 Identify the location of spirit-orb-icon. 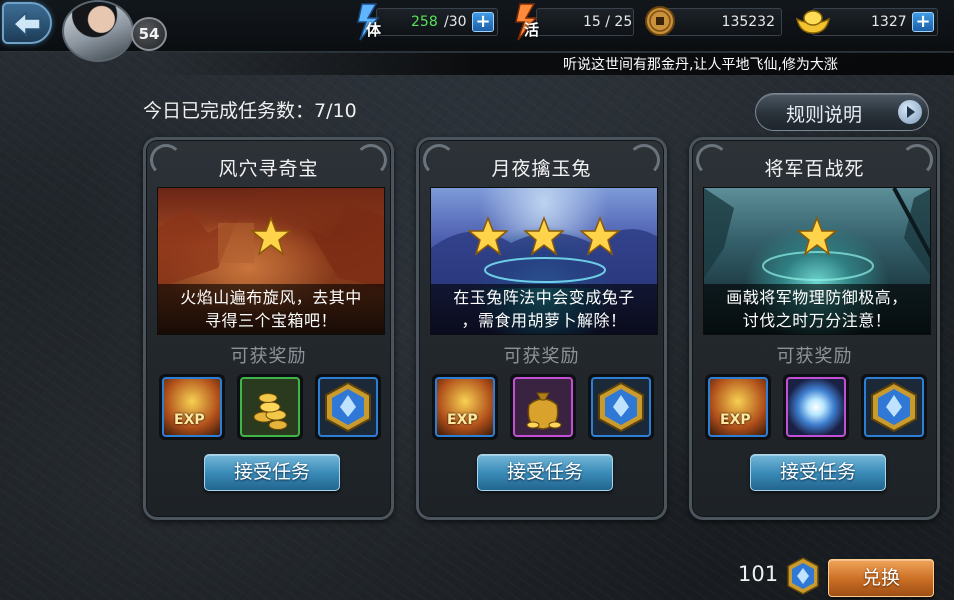
(816, 407).